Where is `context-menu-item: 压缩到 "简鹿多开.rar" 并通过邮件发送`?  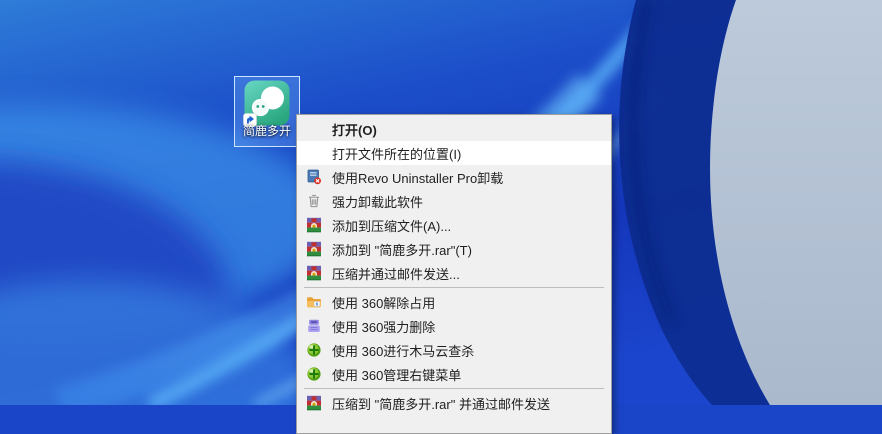 context-menu-item: 压缩到 "简鹿多开.rar" 并通过邮件发送 is located at coordinates (454, 403).